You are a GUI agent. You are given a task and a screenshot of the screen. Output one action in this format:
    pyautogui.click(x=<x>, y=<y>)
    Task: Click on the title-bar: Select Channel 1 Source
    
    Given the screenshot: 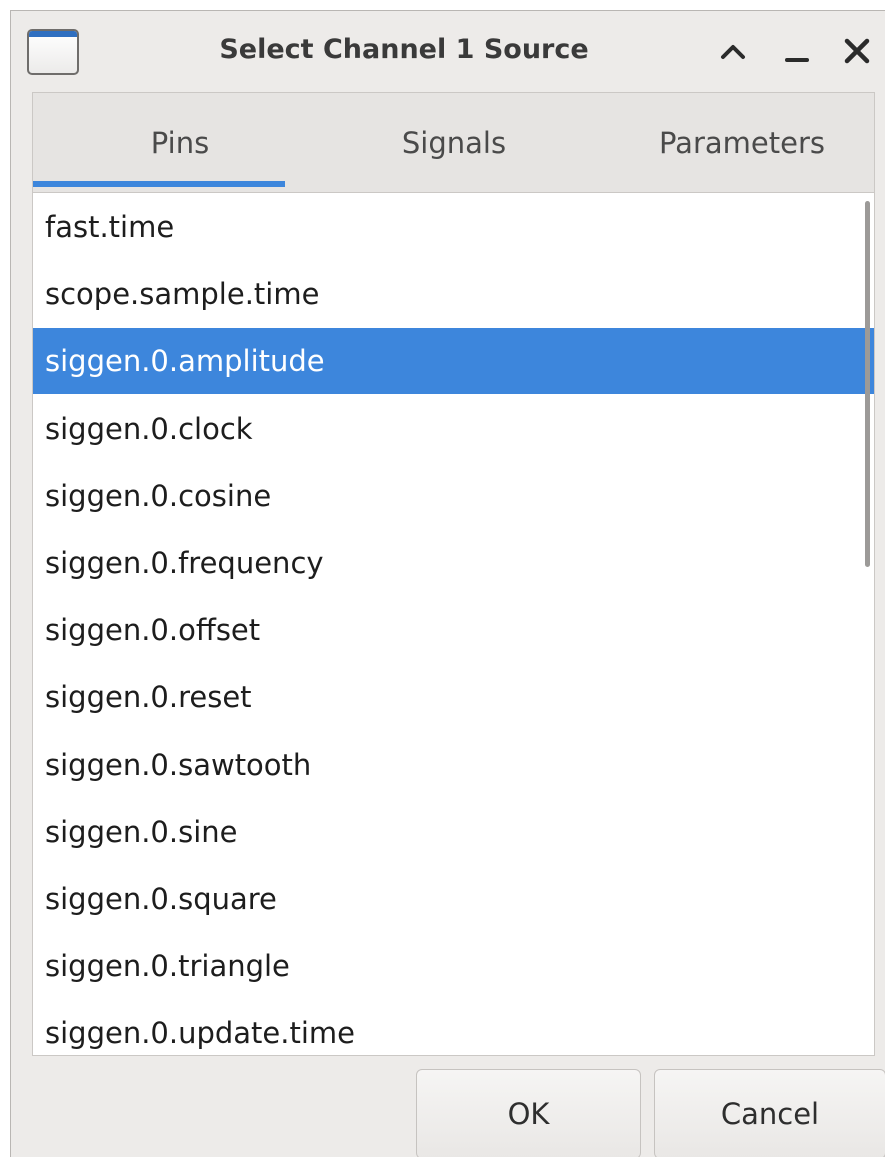 What is the action you would take?
    pyautogui.click(x=448, y=51)
    